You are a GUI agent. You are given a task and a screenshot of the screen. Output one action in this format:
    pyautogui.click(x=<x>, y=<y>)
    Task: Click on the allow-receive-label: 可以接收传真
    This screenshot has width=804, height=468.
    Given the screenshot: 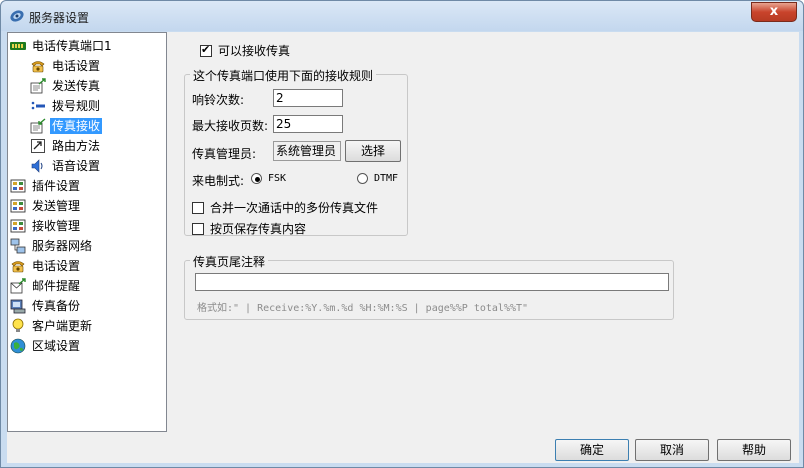 What is the action you would take?
    pyautogui.click(x=254, y=51)
    